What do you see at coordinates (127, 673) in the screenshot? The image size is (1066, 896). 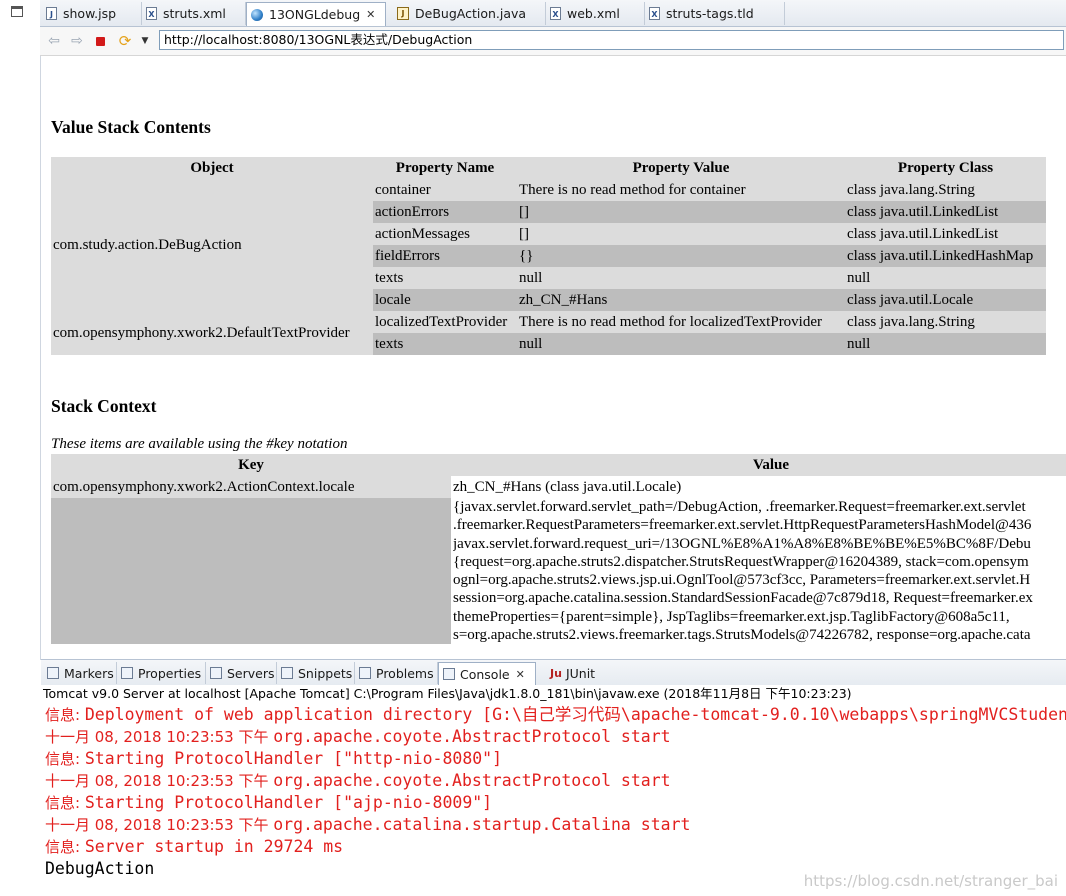 I see `properties-icon` at bounding box center [127, 673].